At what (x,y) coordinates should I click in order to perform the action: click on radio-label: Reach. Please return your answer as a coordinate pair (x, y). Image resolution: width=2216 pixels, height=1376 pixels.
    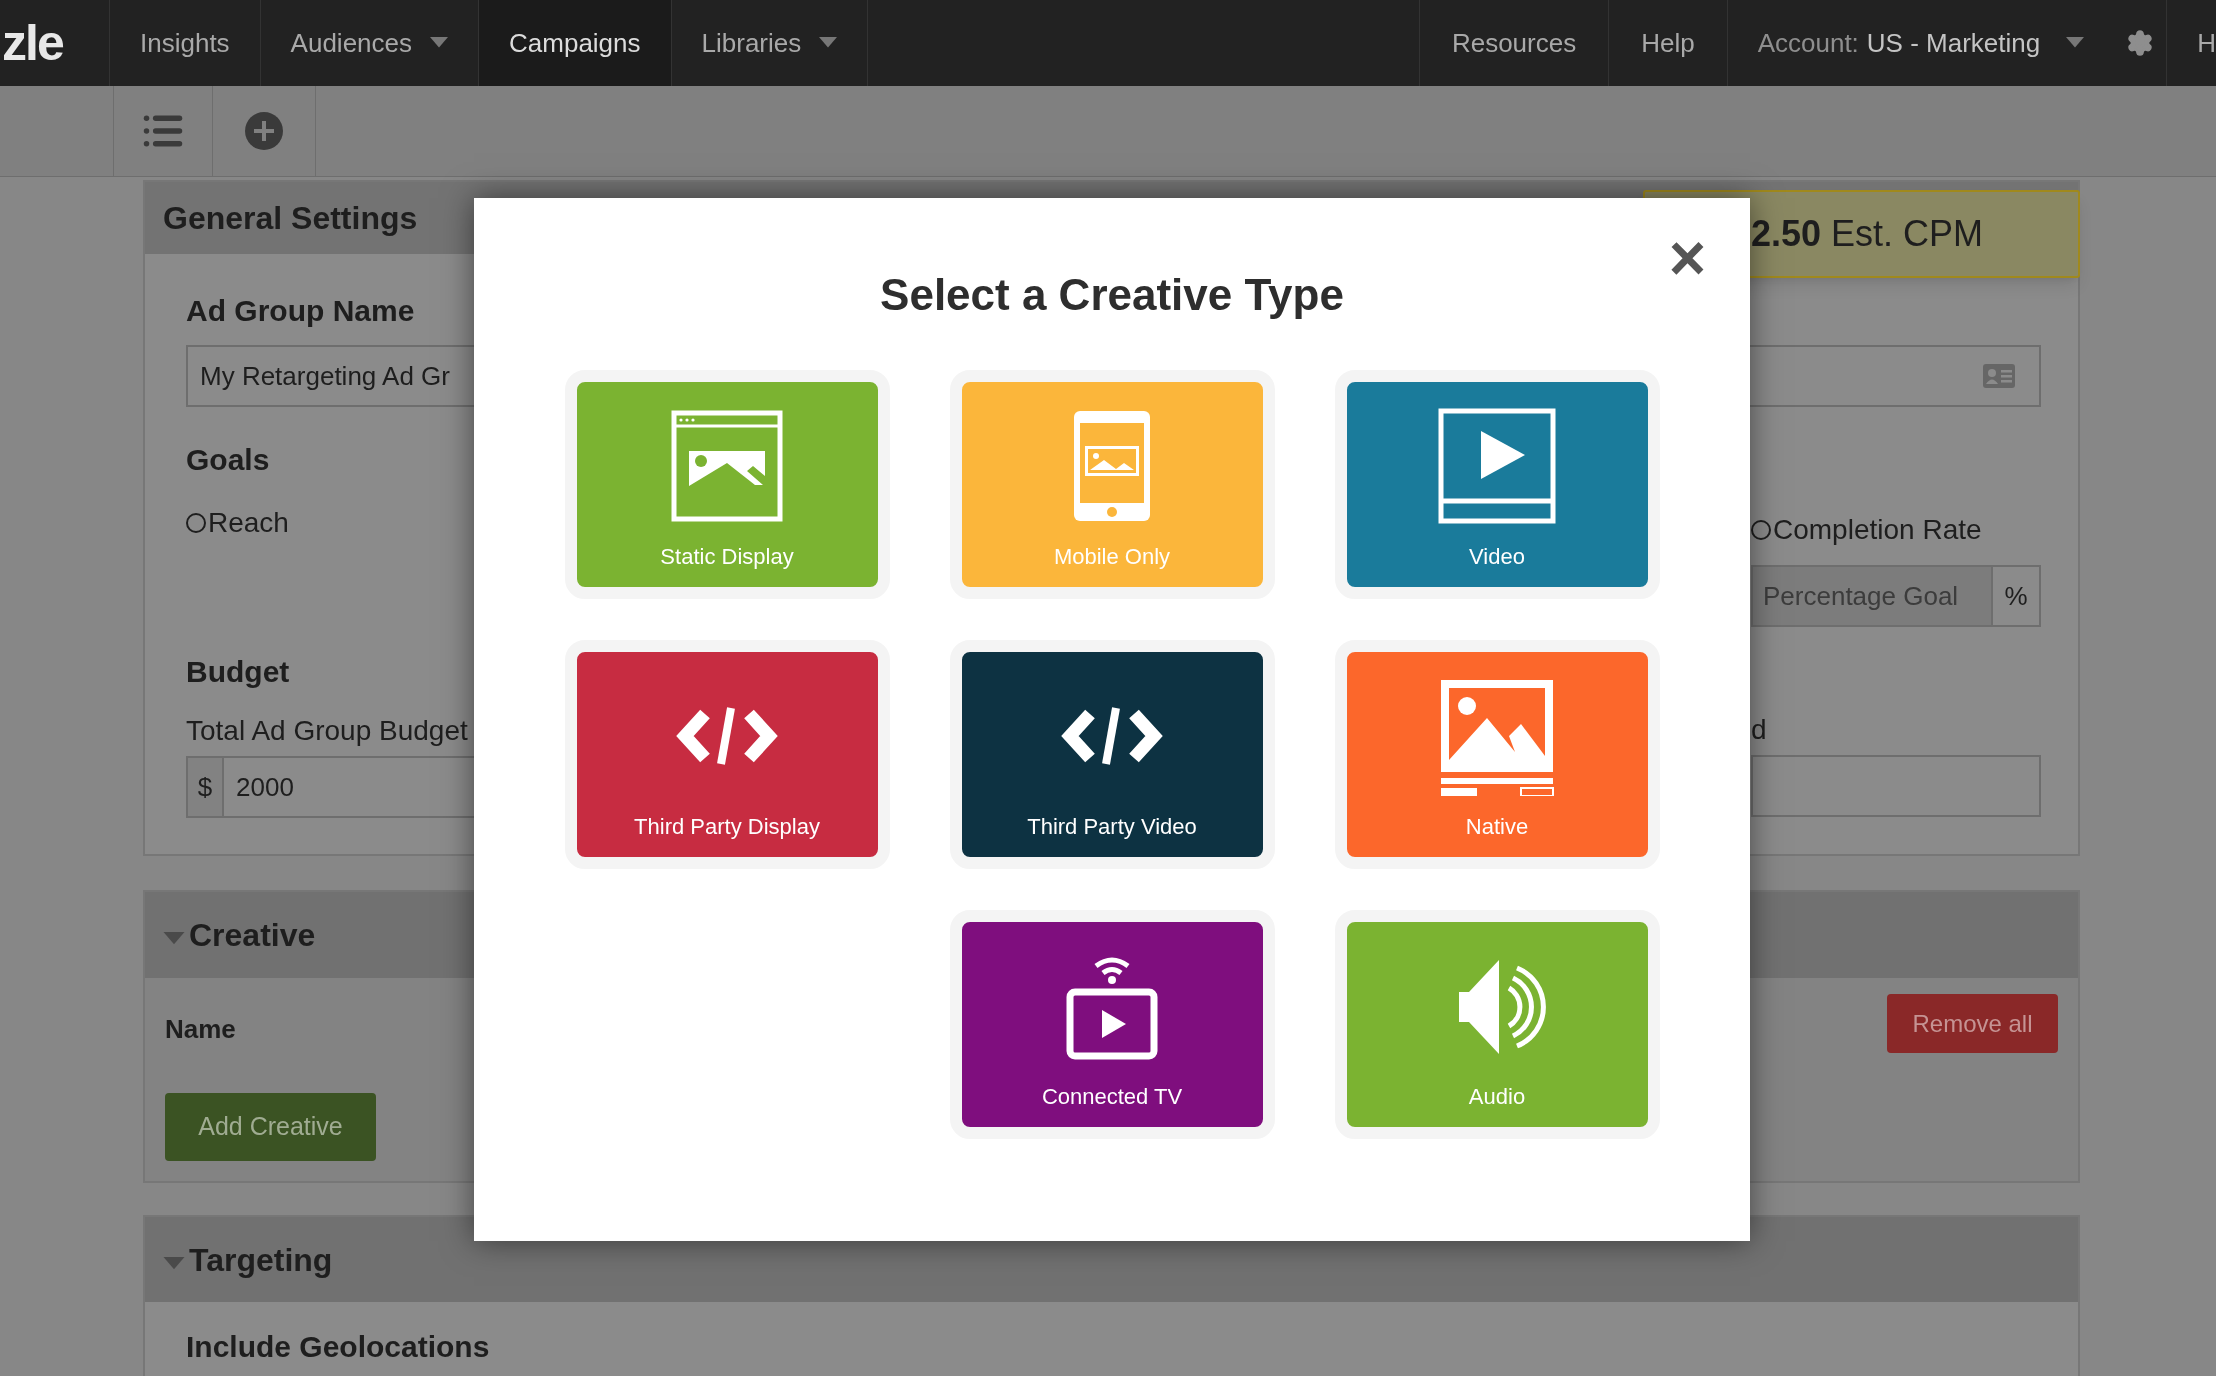
    Looking at the image, I should click on (248, 523).